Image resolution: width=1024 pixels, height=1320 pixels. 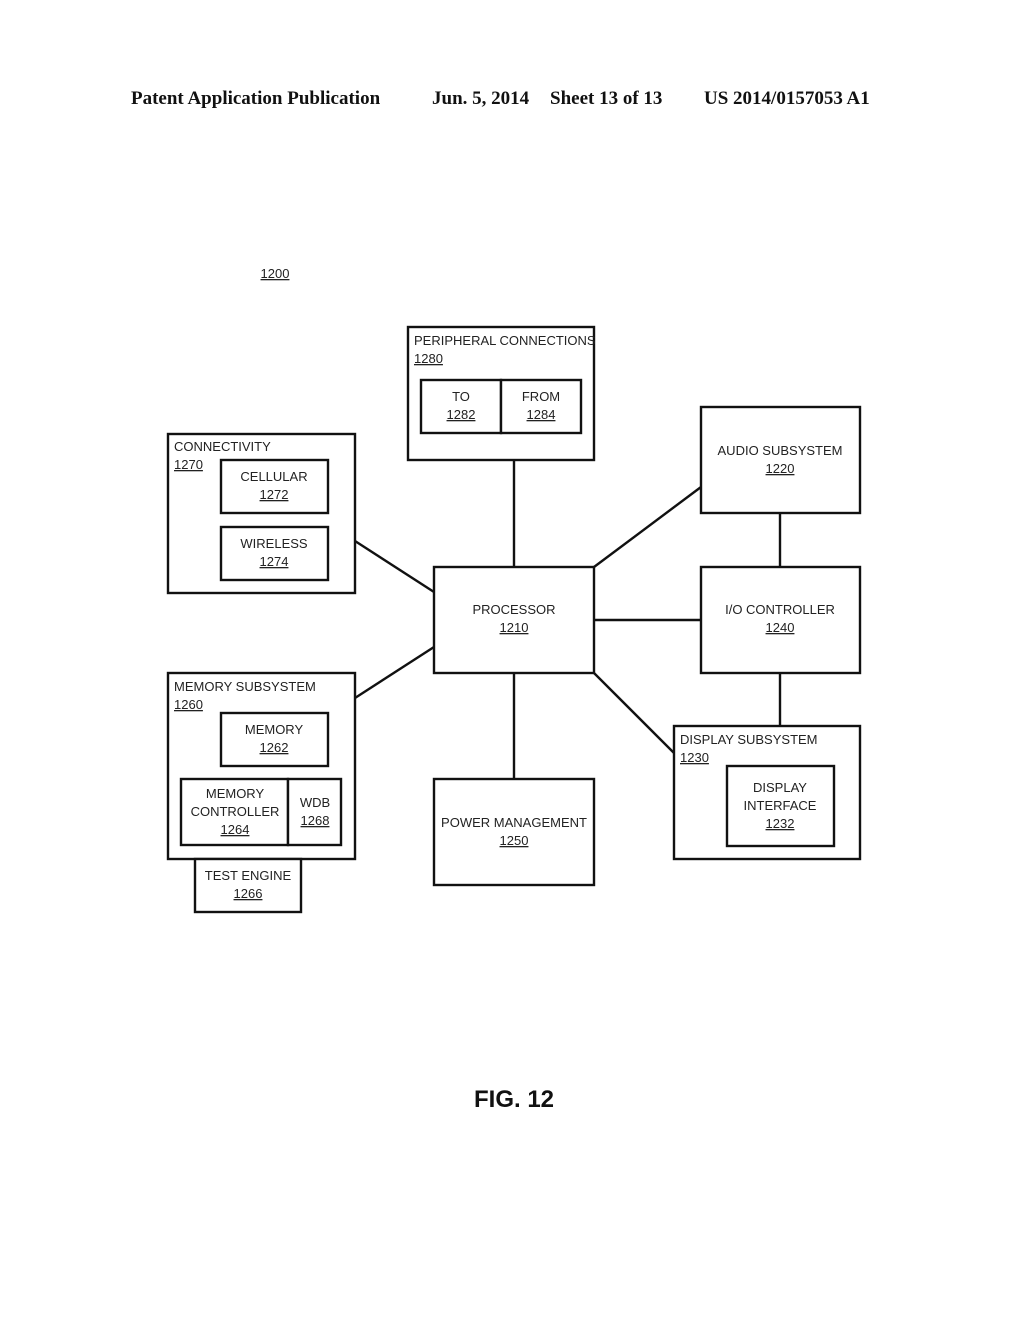 What do you see at coordinates (274, 561) in the screenshot?
I see `block-number: 1274` at bounding box center [274, 561].